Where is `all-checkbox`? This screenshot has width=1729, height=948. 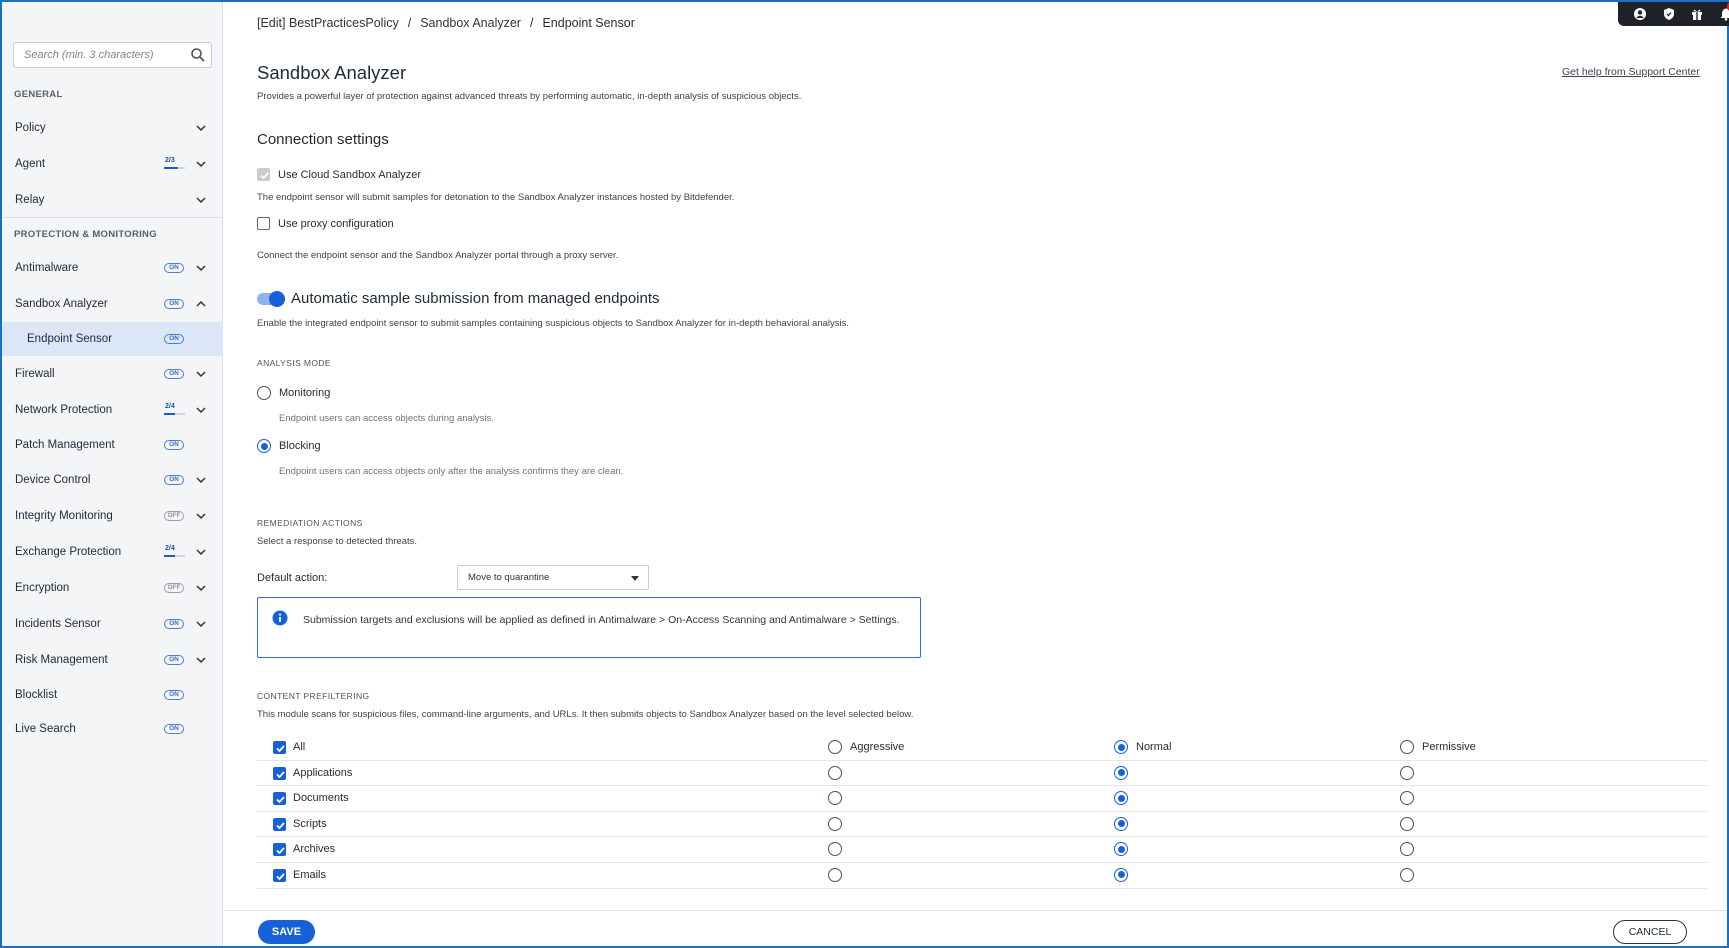
all-checkbox is located at coordinates (279, 747).